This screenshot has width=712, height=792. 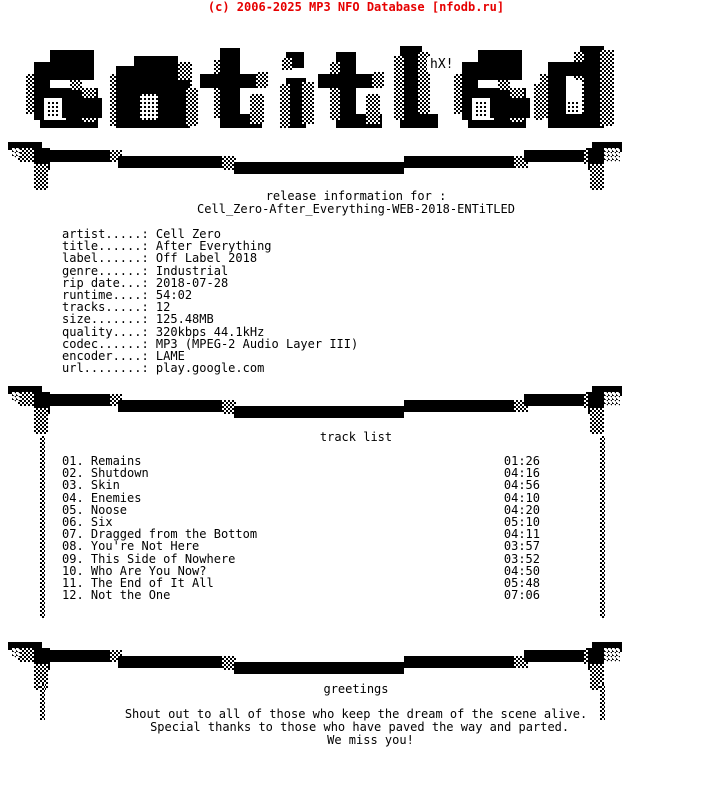 I want to click on track-duration: 03:57, so click(x=521, y=546).